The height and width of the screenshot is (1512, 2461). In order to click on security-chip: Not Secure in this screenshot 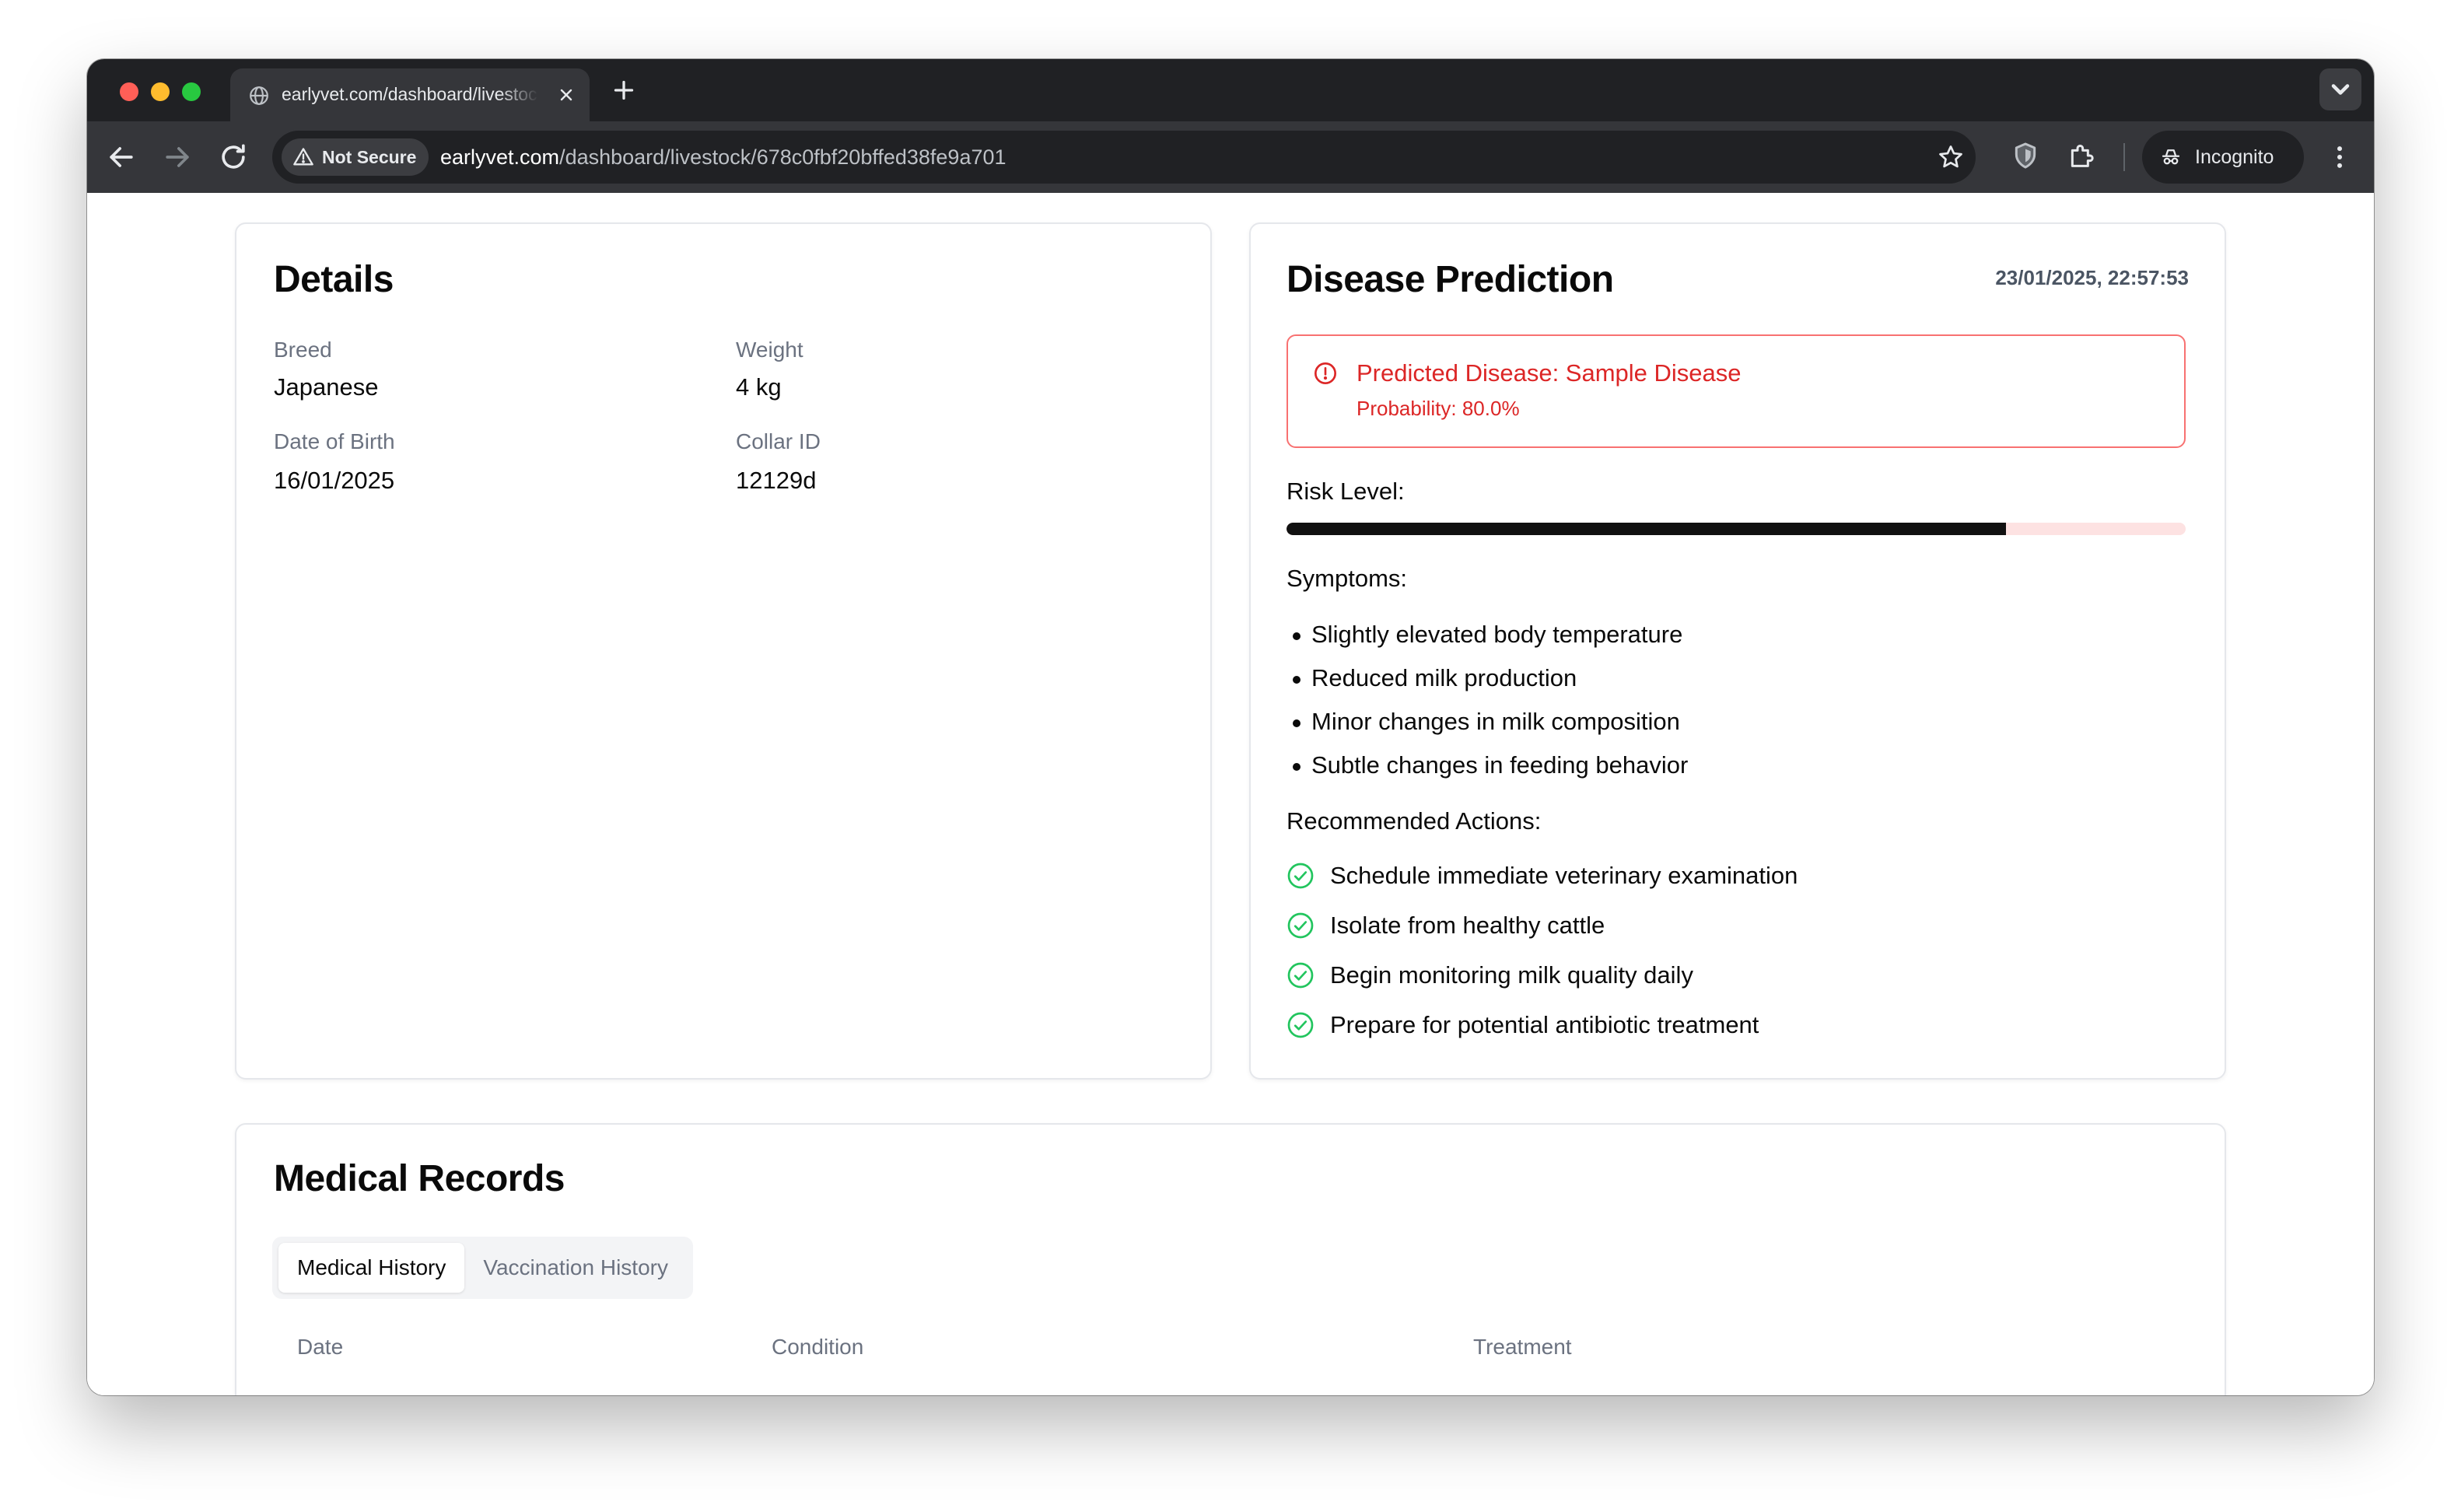, I will do `click(355, 157)`.